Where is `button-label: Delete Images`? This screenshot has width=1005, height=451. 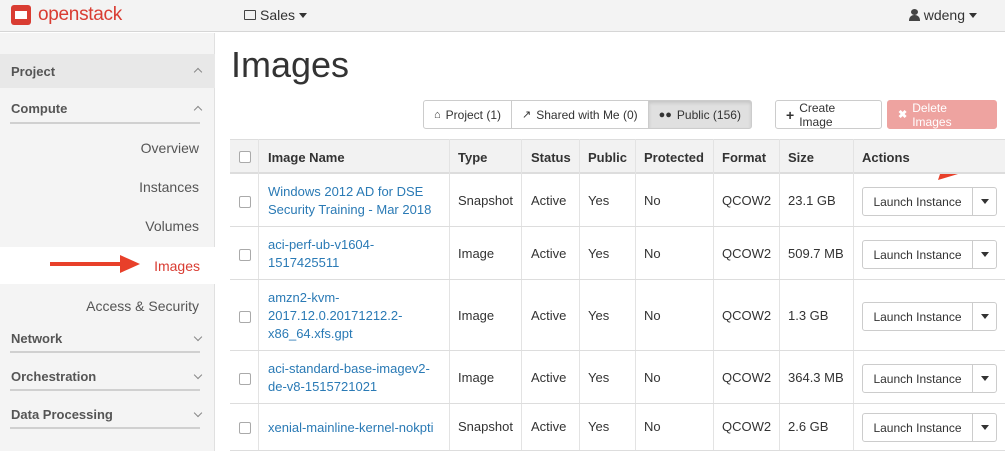
button-label: Delete Images is located at coordinates (932, 114).